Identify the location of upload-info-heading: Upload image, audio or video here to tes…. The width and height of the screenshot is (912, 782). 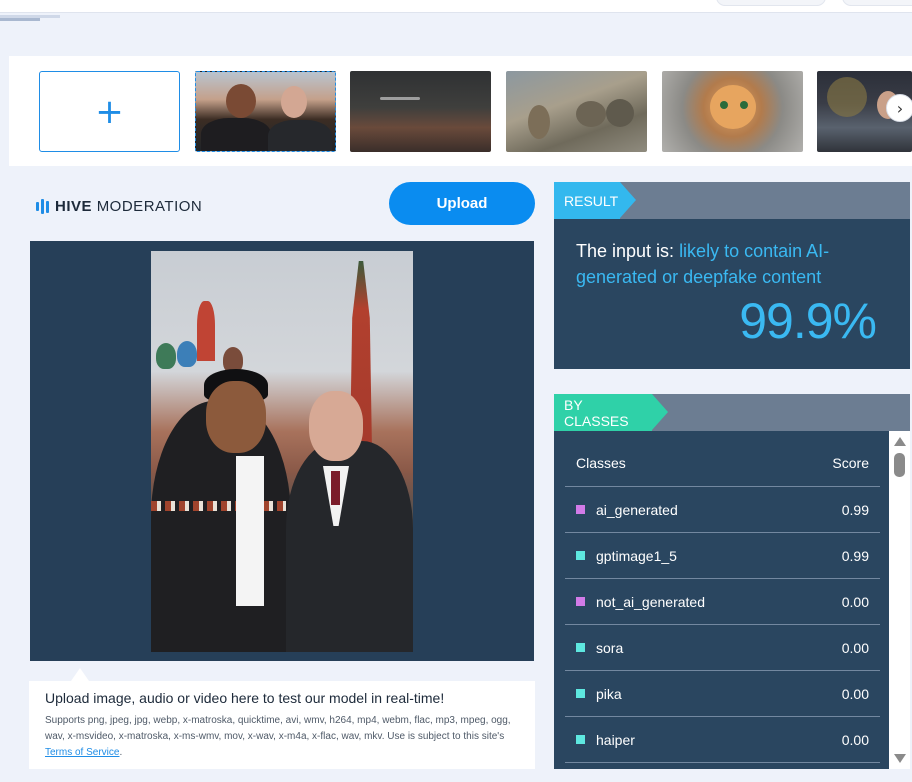
(245, 698).